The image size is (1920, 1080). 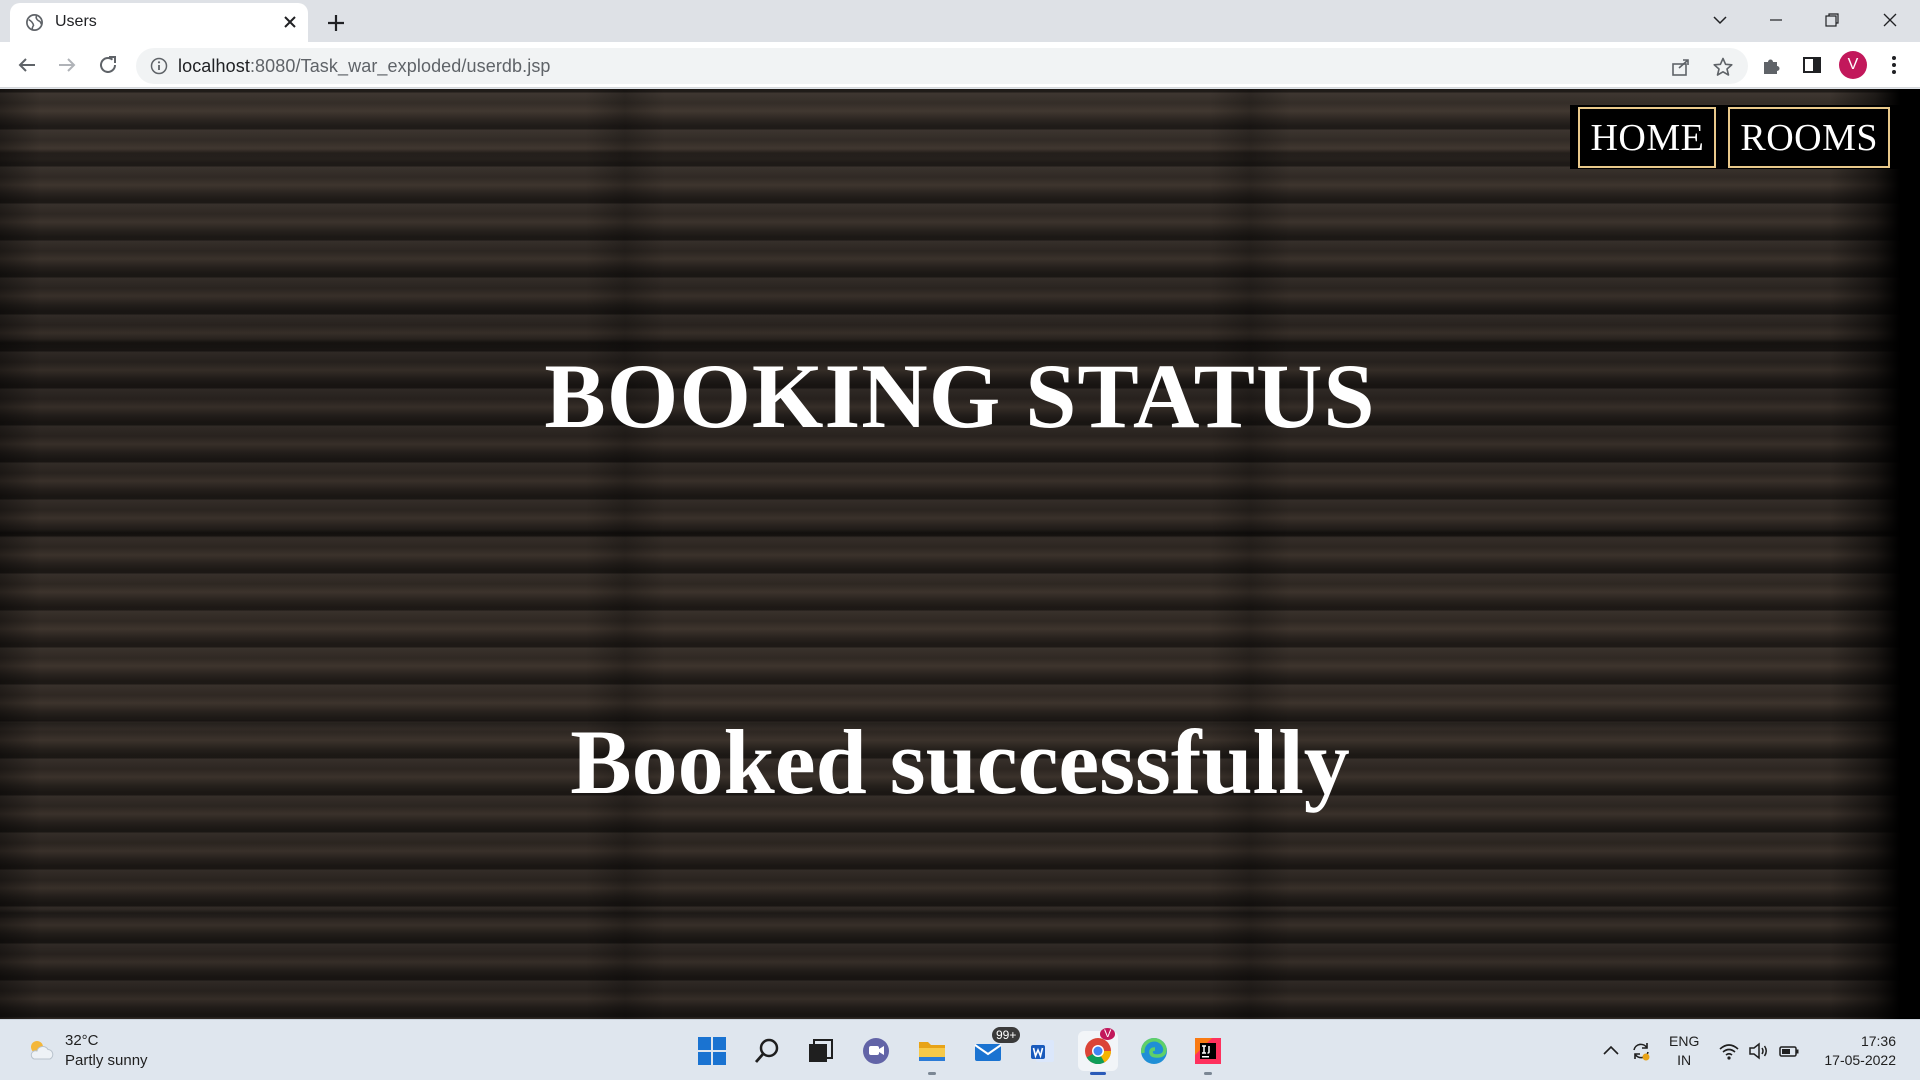 I want to click on back-arrow-icon, so click(x=27, y=65).